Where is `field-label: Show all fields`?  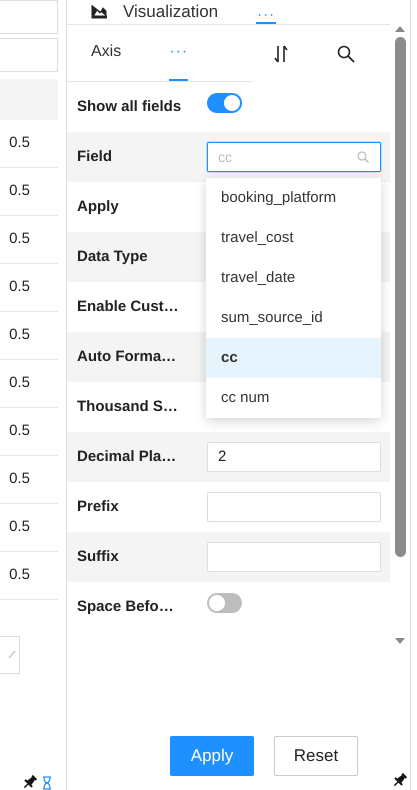
field-label: Show all fields is located at coordinates (129, 106).